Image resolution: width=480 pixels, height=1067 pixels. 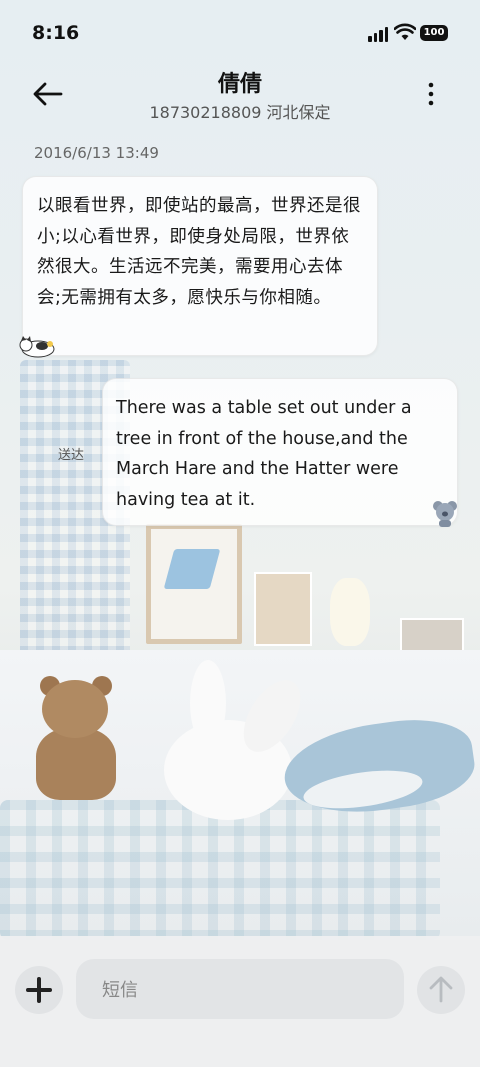 I want to click on status-bar: 8:16 100, so click(x=240, y=34).